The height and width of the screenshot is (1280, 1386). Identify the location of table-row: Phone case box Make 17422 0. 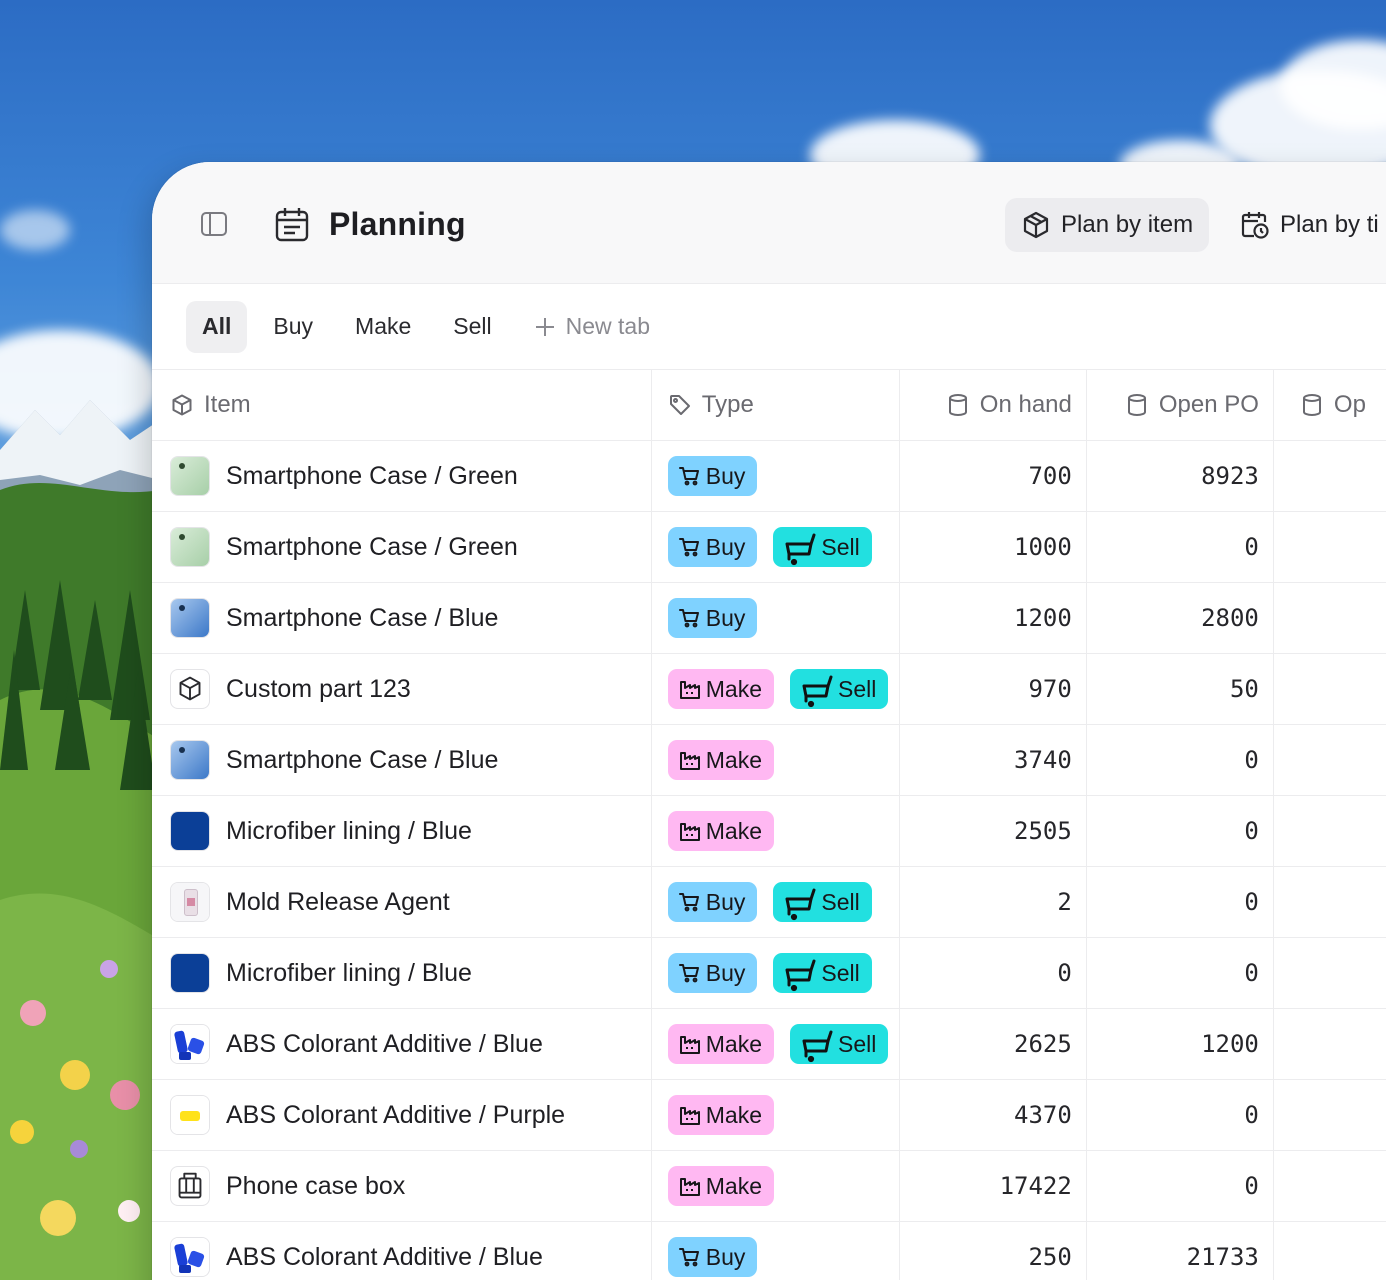
(769, 1186).